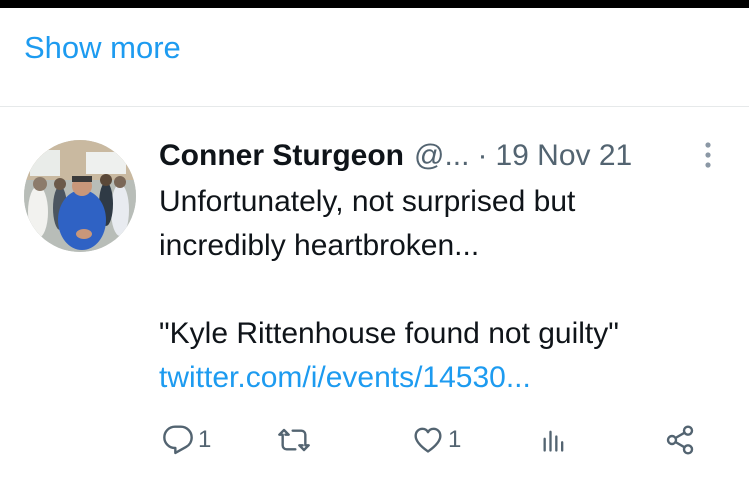 The image size is (749, 477). I want to click on retweet-button, so click(294, 440).